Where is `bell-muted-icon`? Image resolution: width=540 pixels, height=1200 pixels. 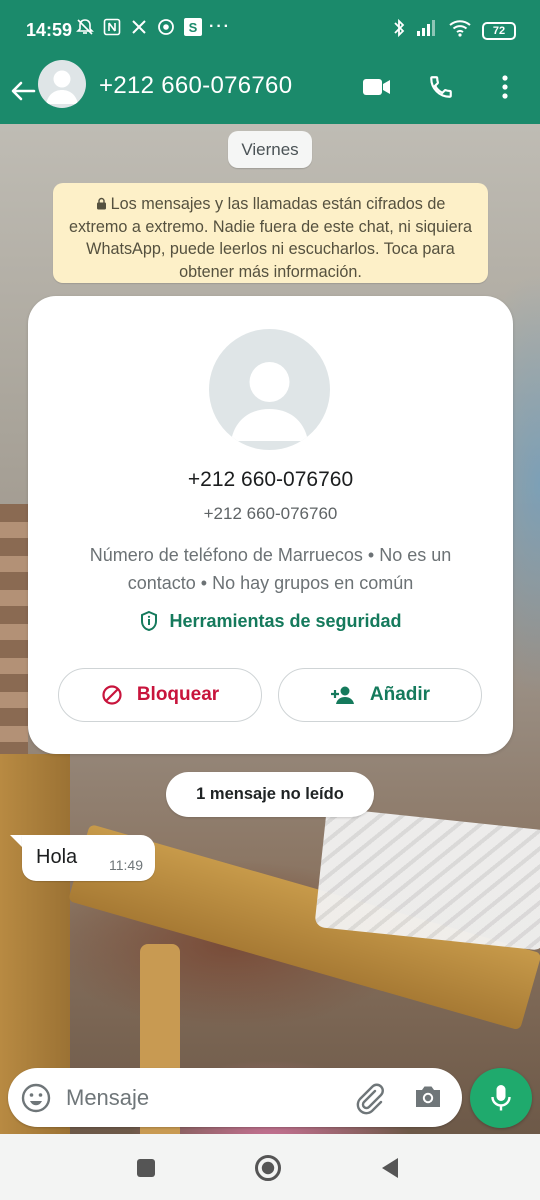 bell-muted-icon is located at coordinates (85, 27).